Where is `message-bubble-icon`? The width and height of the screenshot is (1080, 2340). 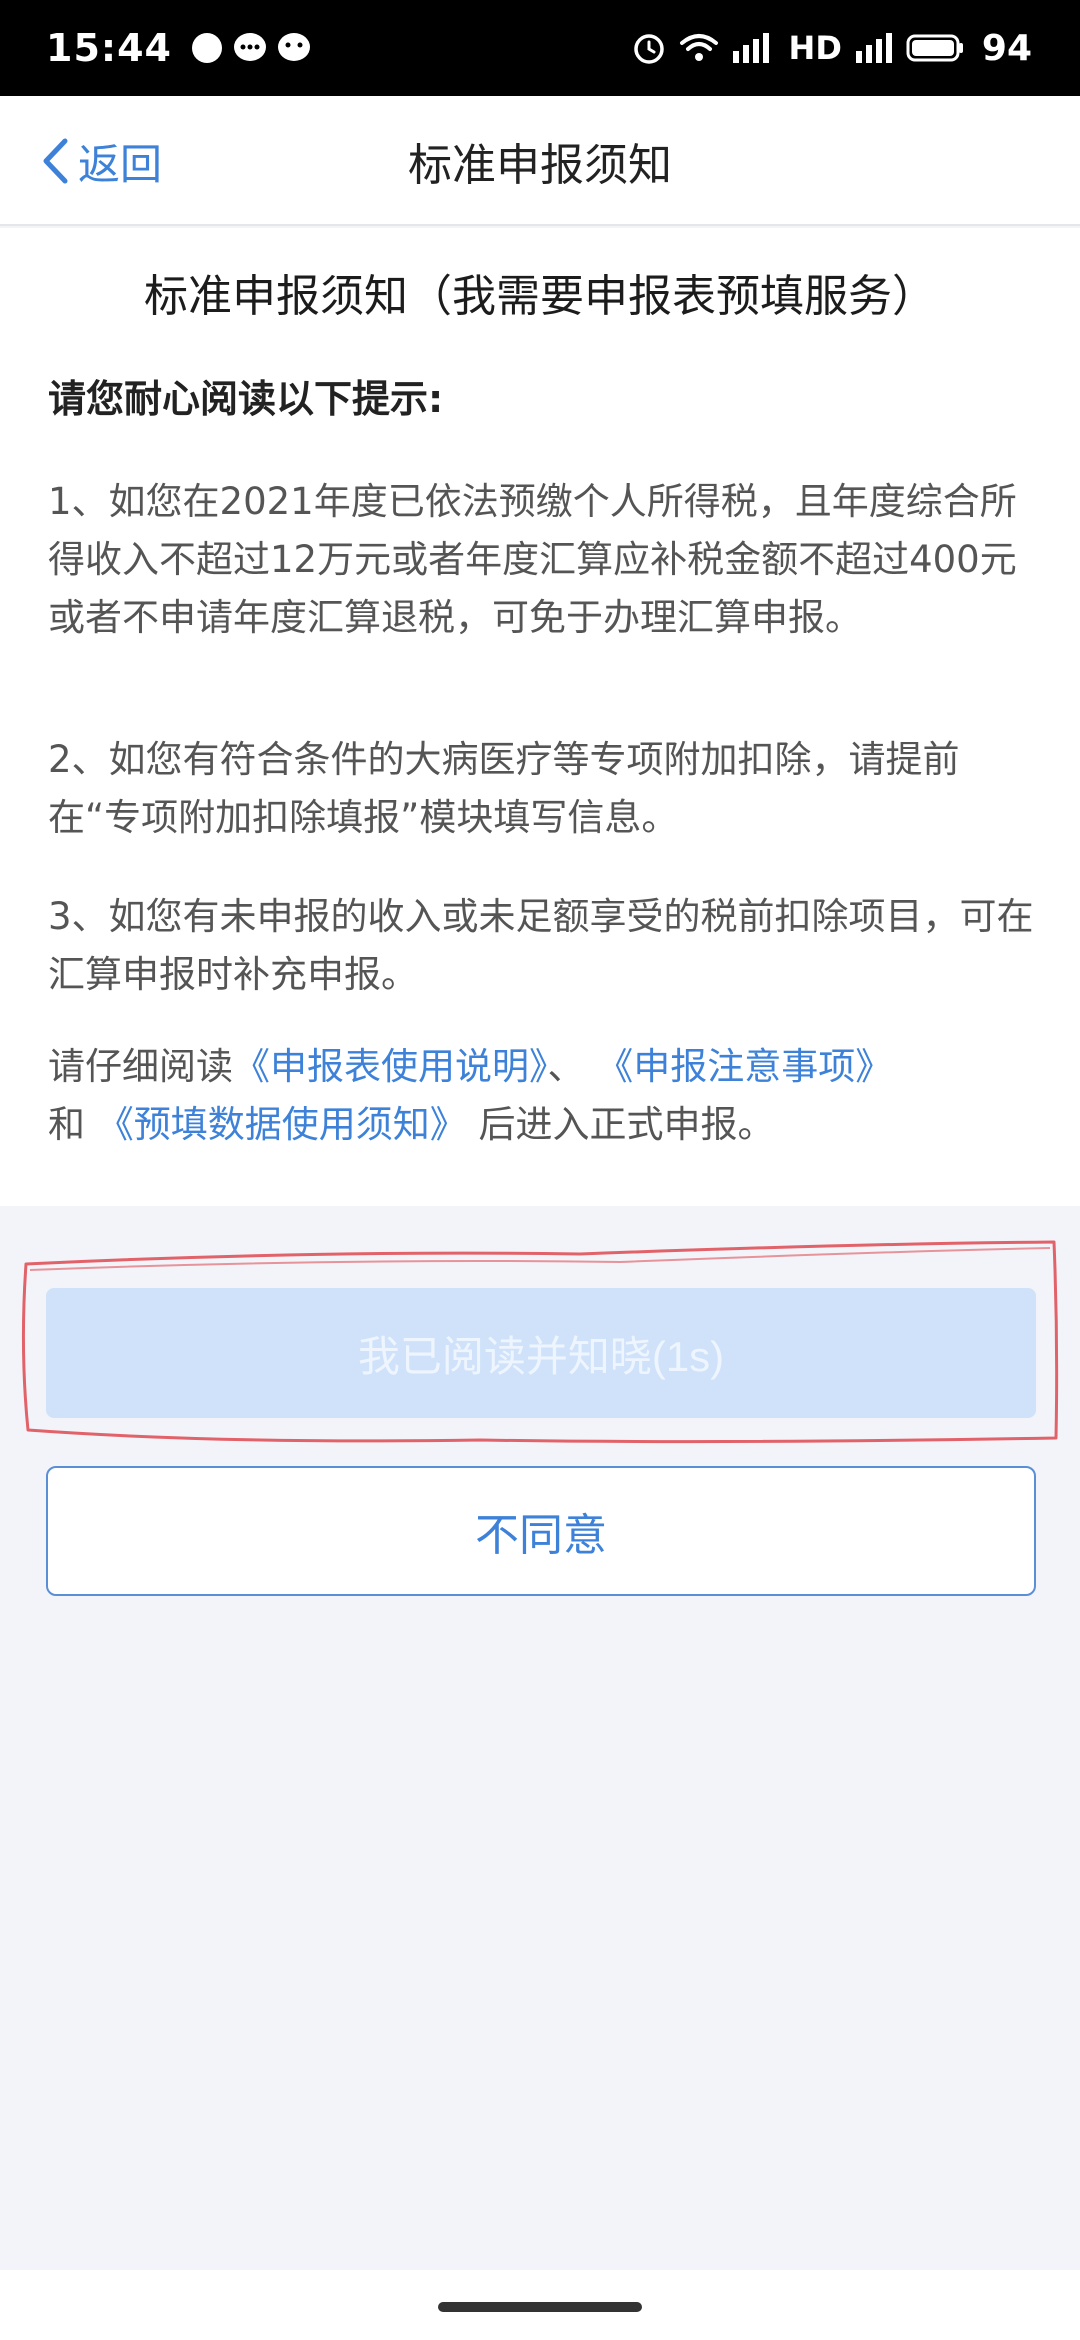 message-bubble-icon is located at coordinates (206, 48).